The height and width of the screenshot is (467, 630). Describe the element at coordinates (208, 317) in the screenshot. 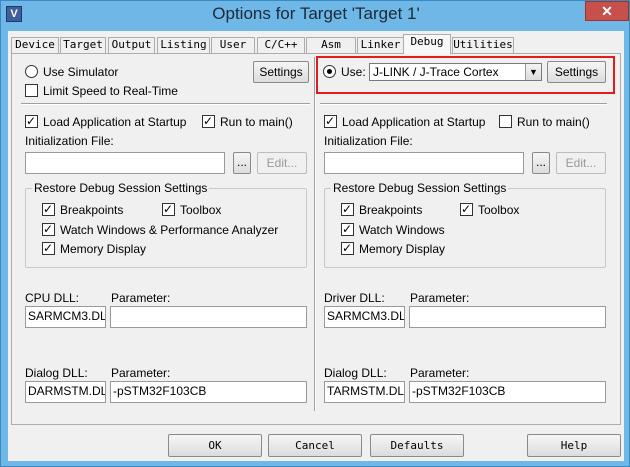

I see `cpu-param-field` at that location.